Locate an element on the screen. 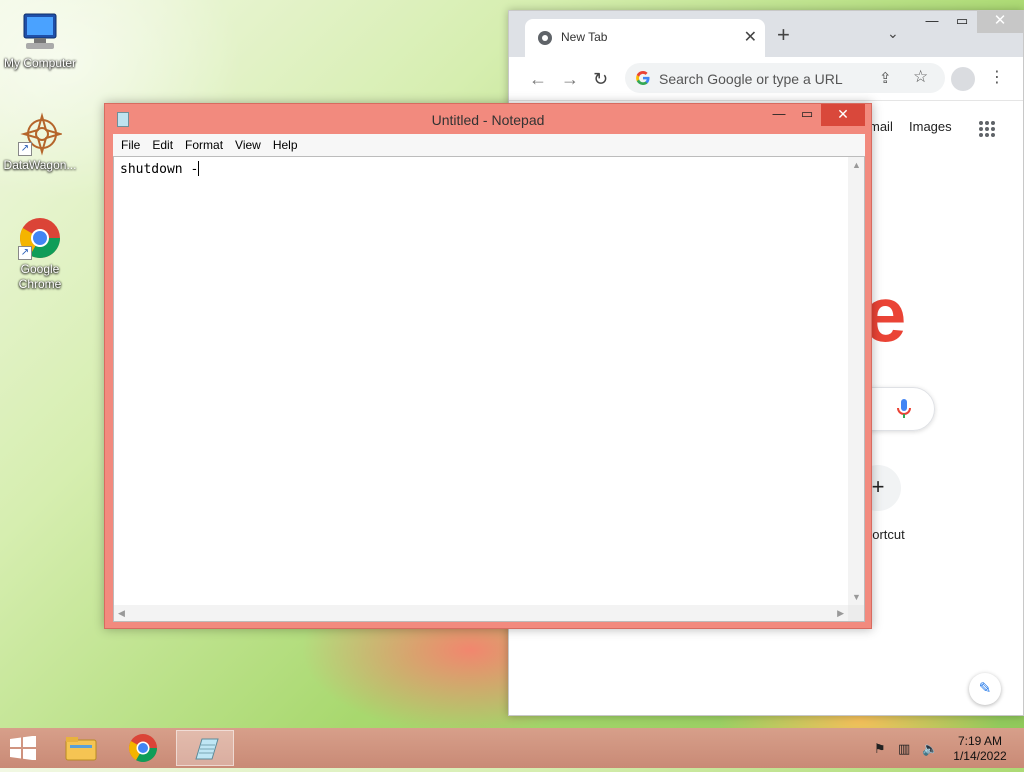 This screenshot has width=1024, height=772. images-link: Images is located at coordinates (930, 126).